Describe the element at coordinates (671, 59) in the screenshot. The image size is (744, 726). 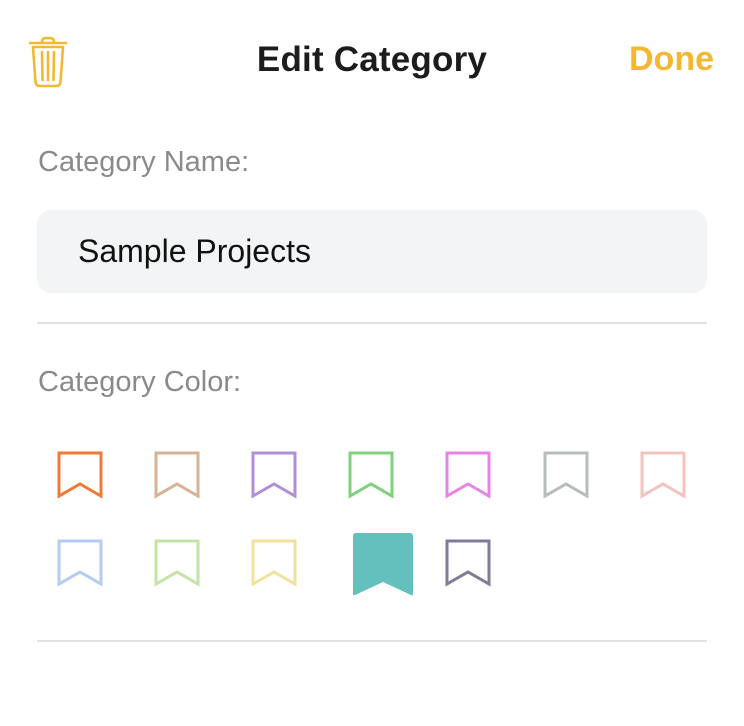
I see `done-button: Done` at that location.